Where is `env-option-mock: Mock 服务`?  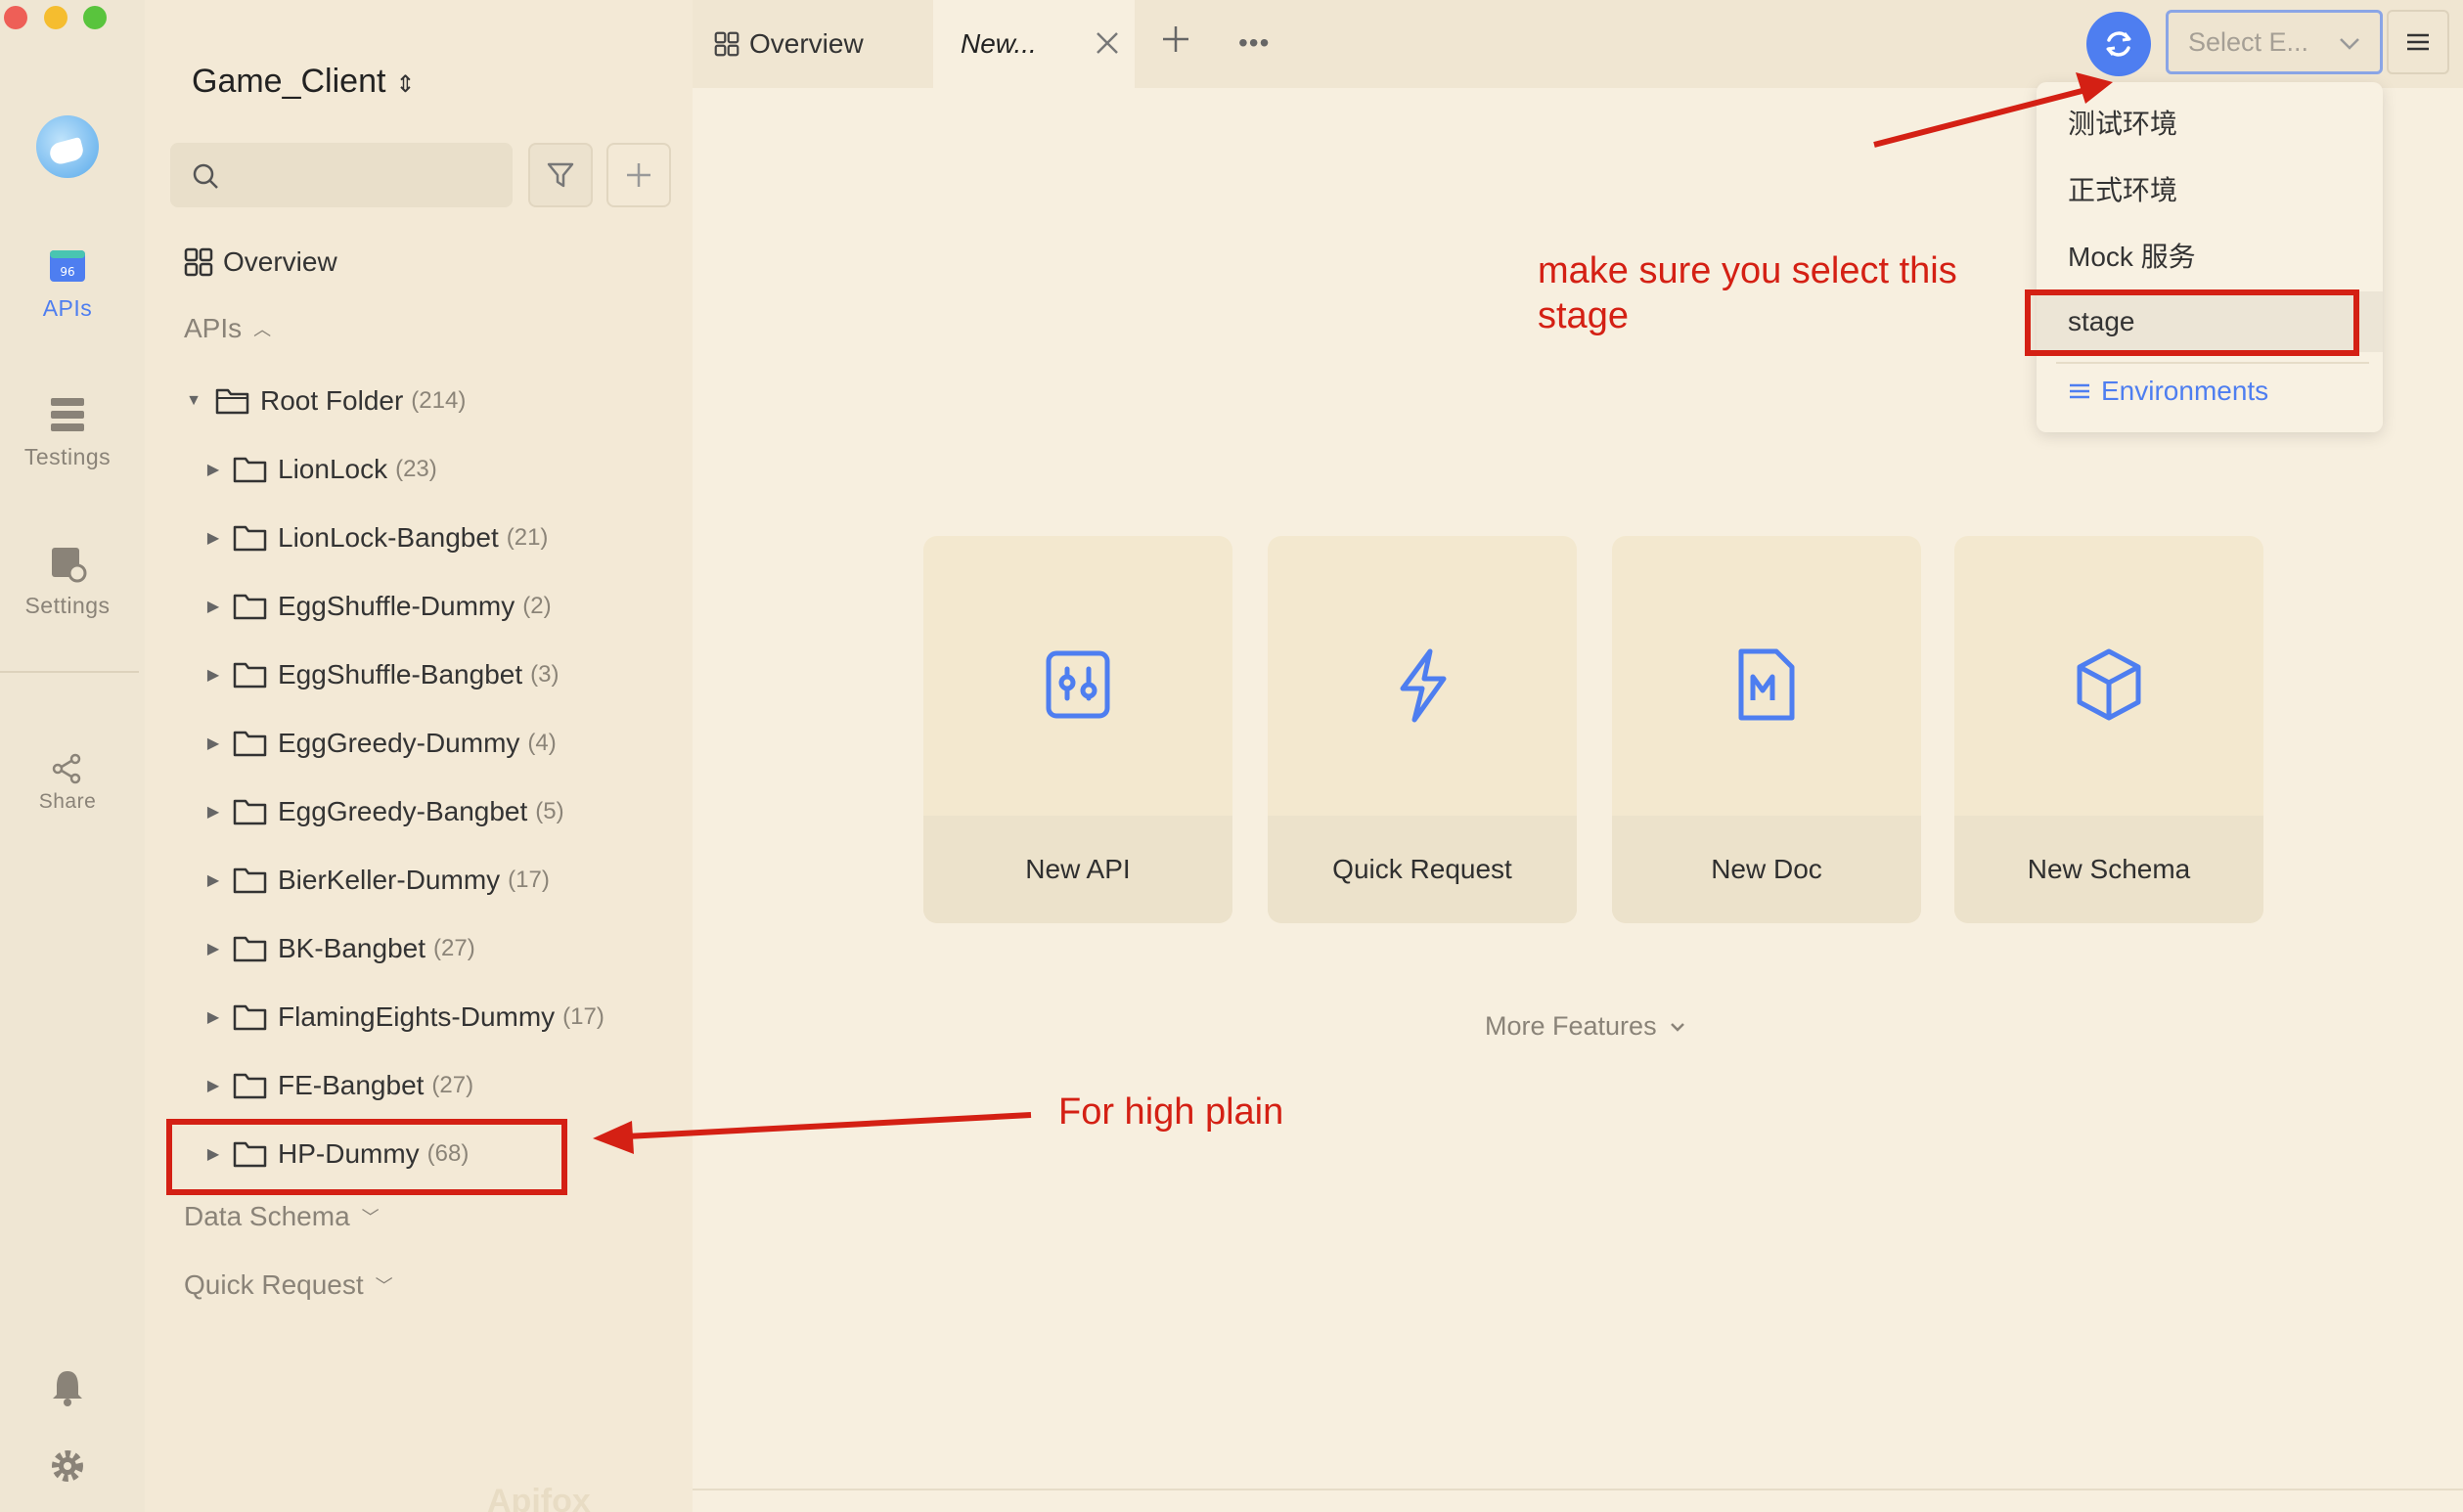
env-option-mock: Mock 服务 is located at coordinates (2210, 256).